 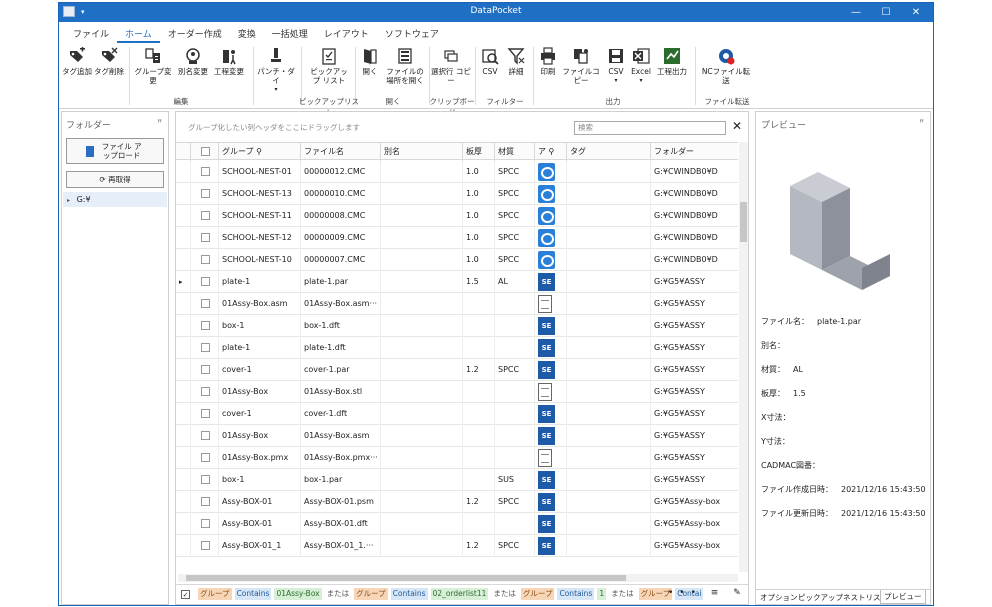 I want to click on process-output-button: 工程出力, so click(x=672, y=61).